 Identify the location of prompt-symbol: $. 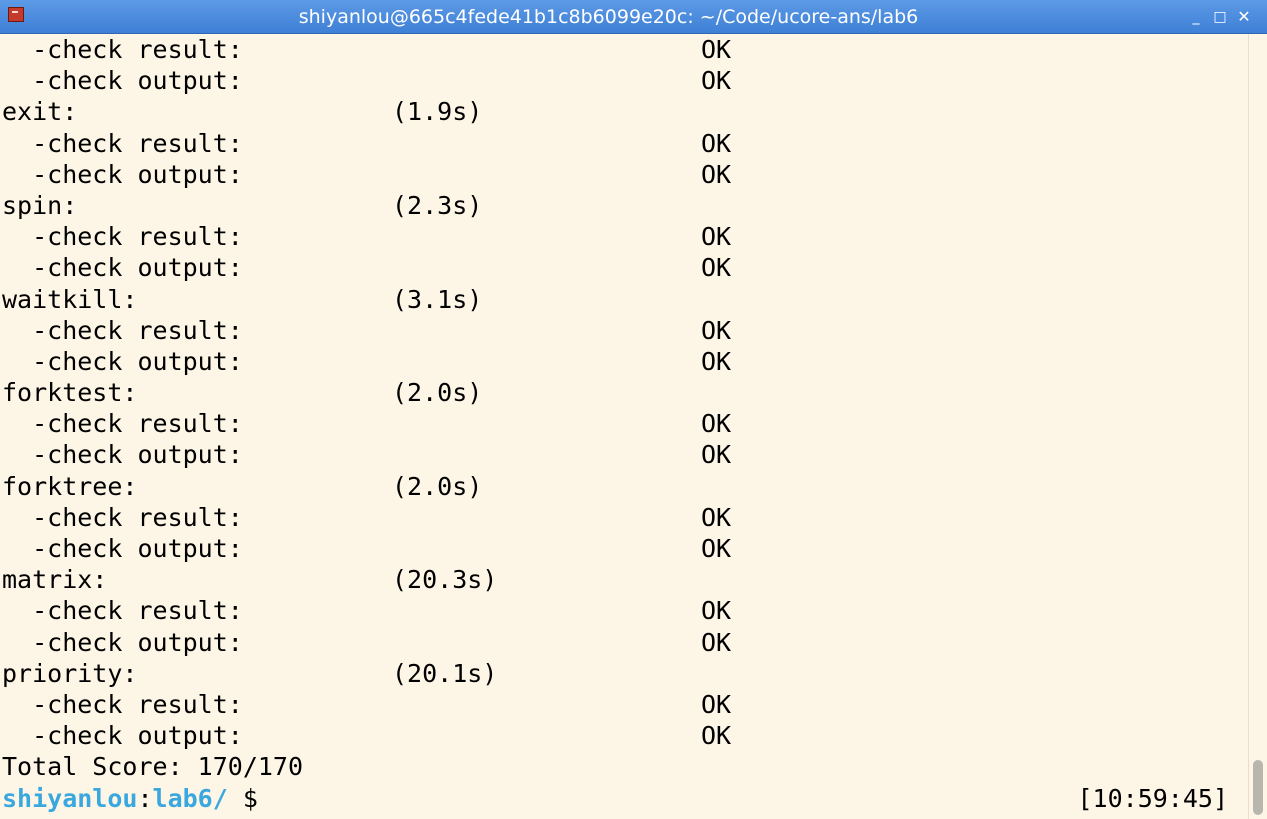
(242, 798).